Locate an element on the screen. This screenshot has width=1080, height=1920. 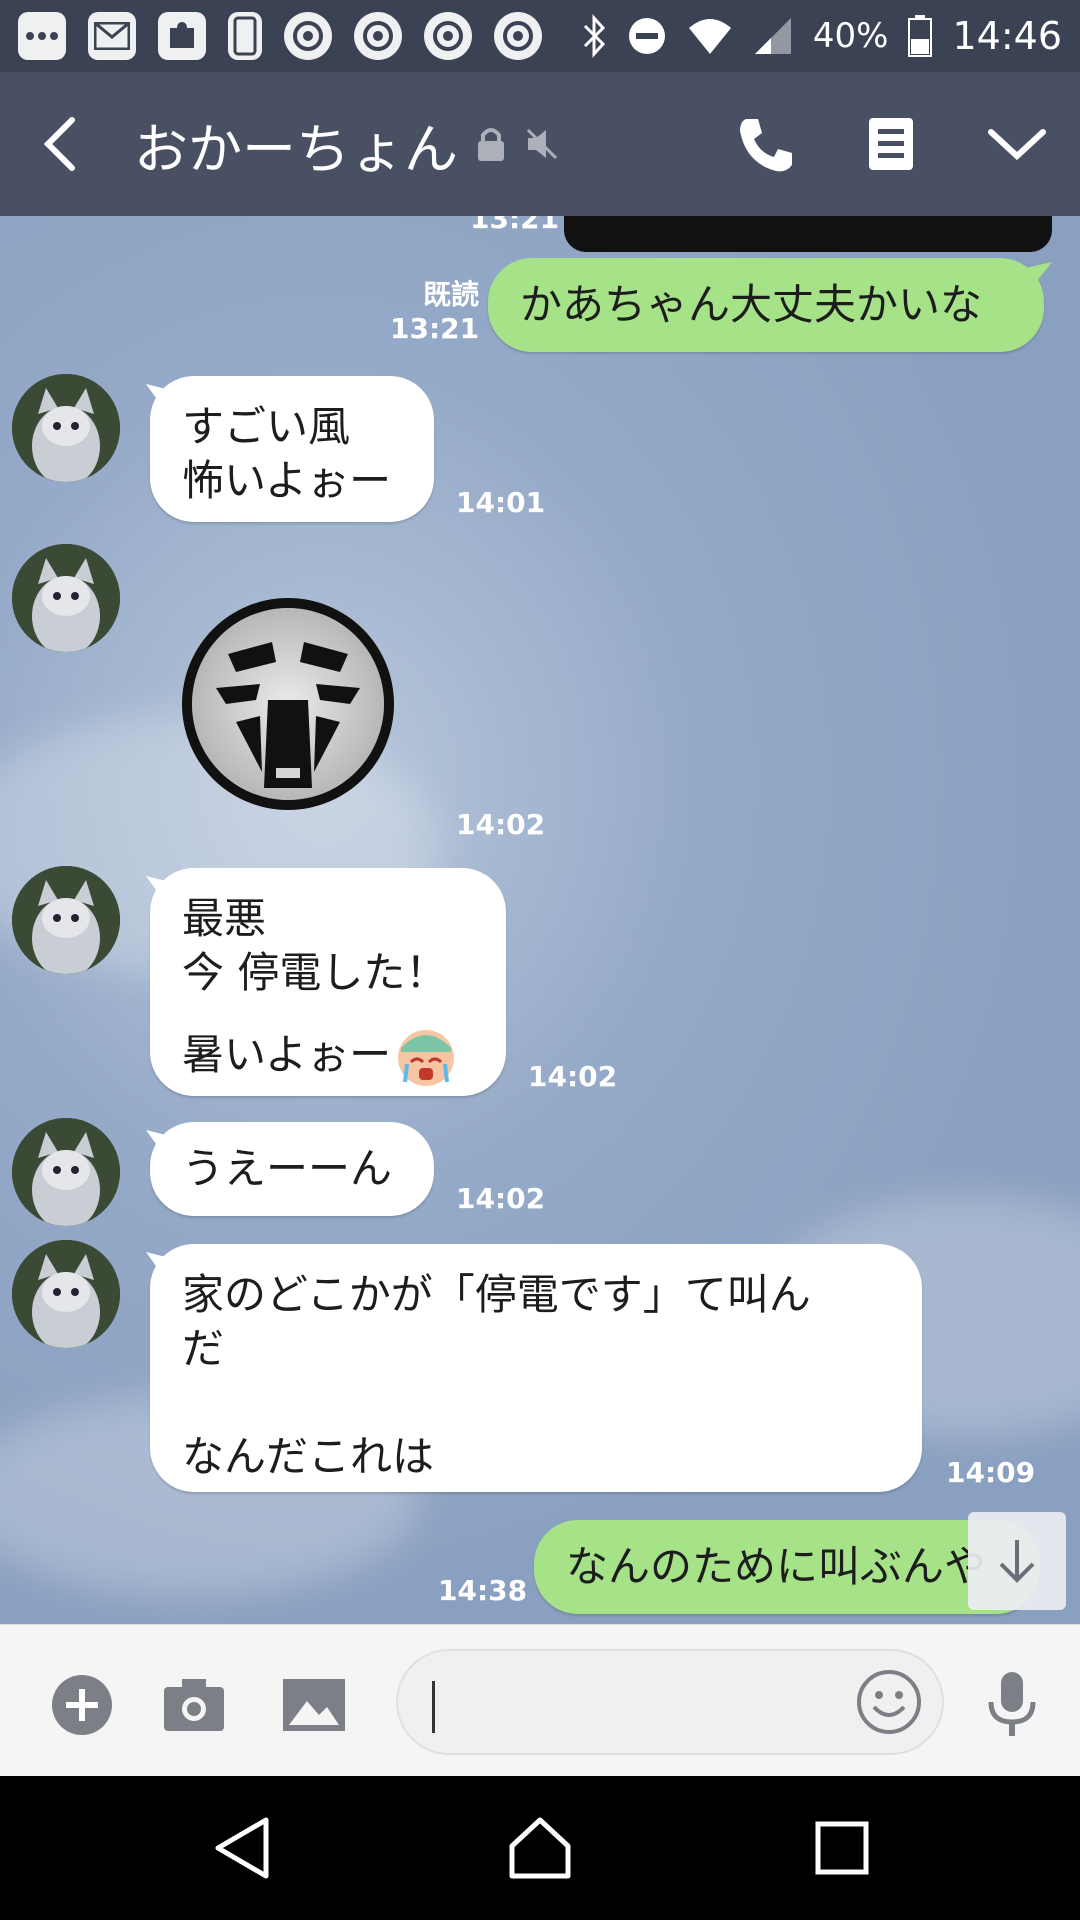
nav-back-icon is located at coordinates (242, 1848).